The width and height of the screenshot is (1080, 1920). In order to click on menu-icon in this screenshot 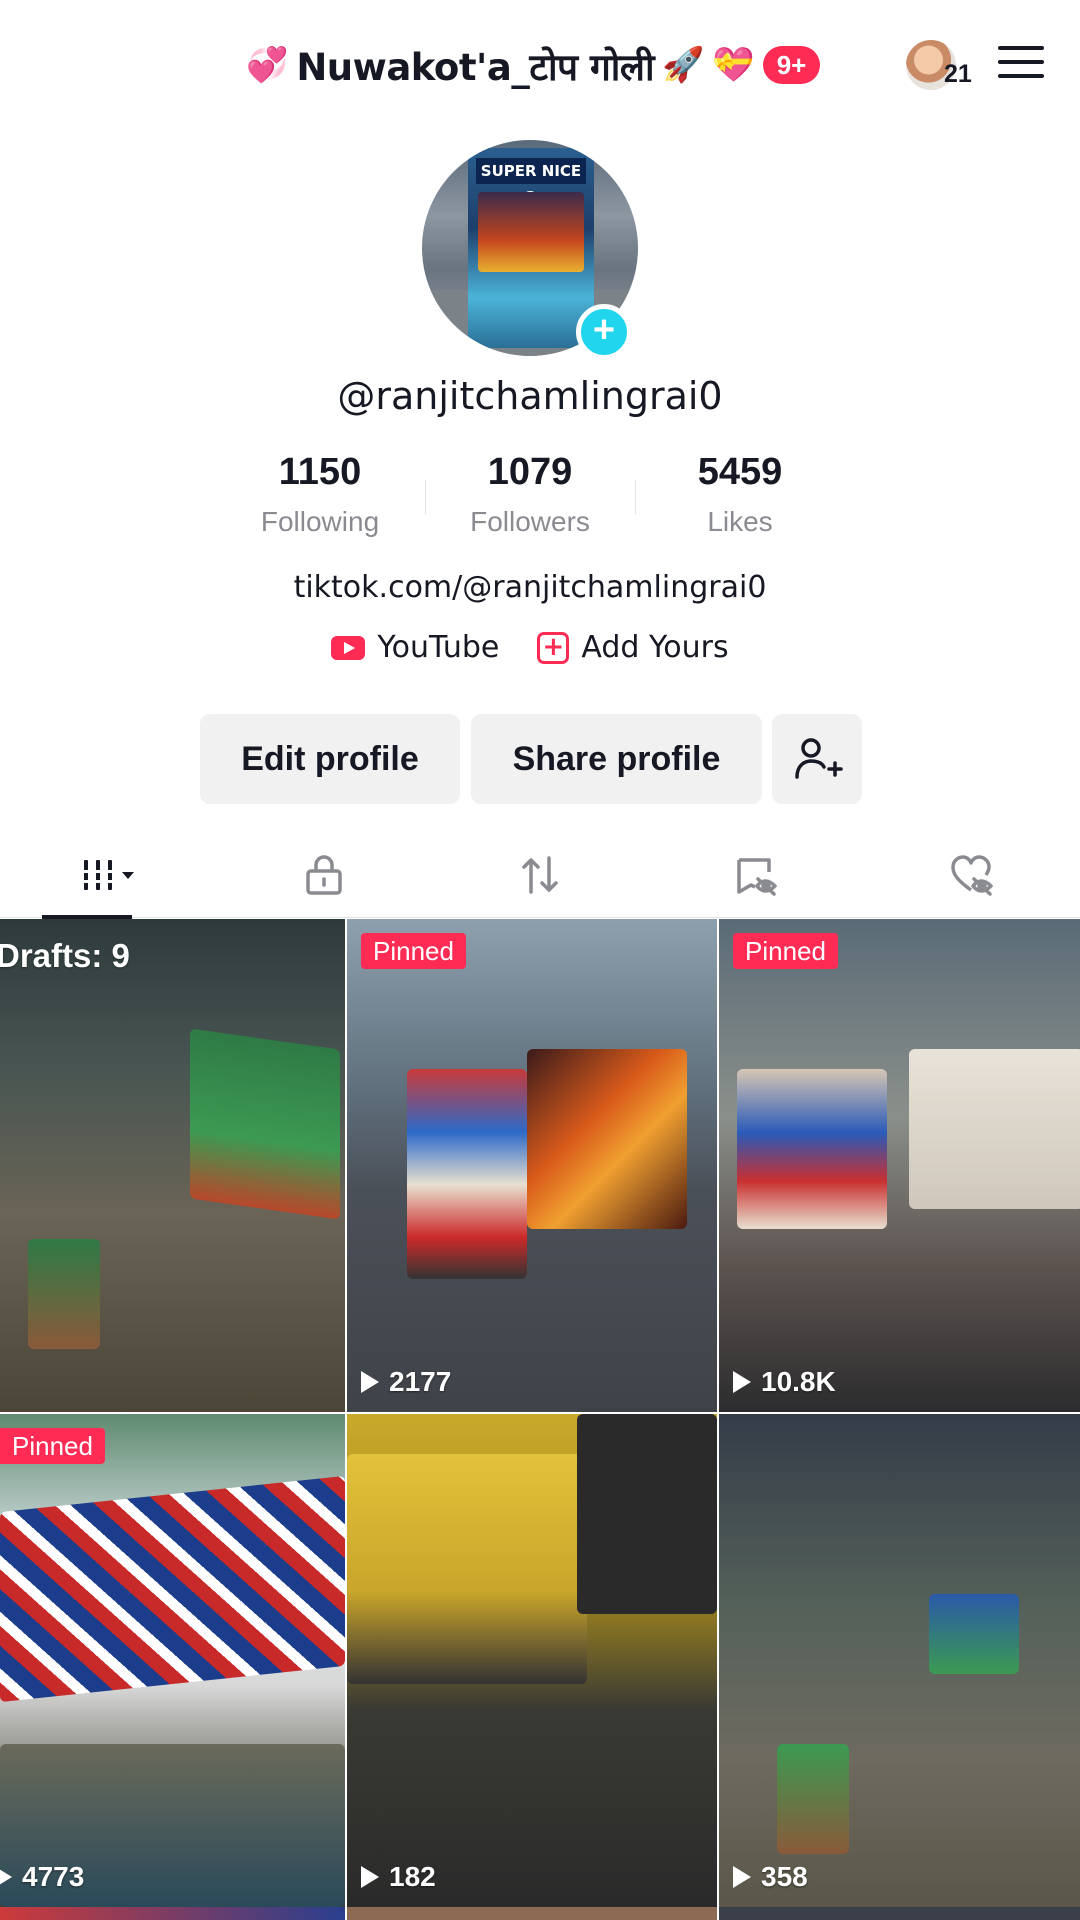, I will do `click(1021, 62)`.